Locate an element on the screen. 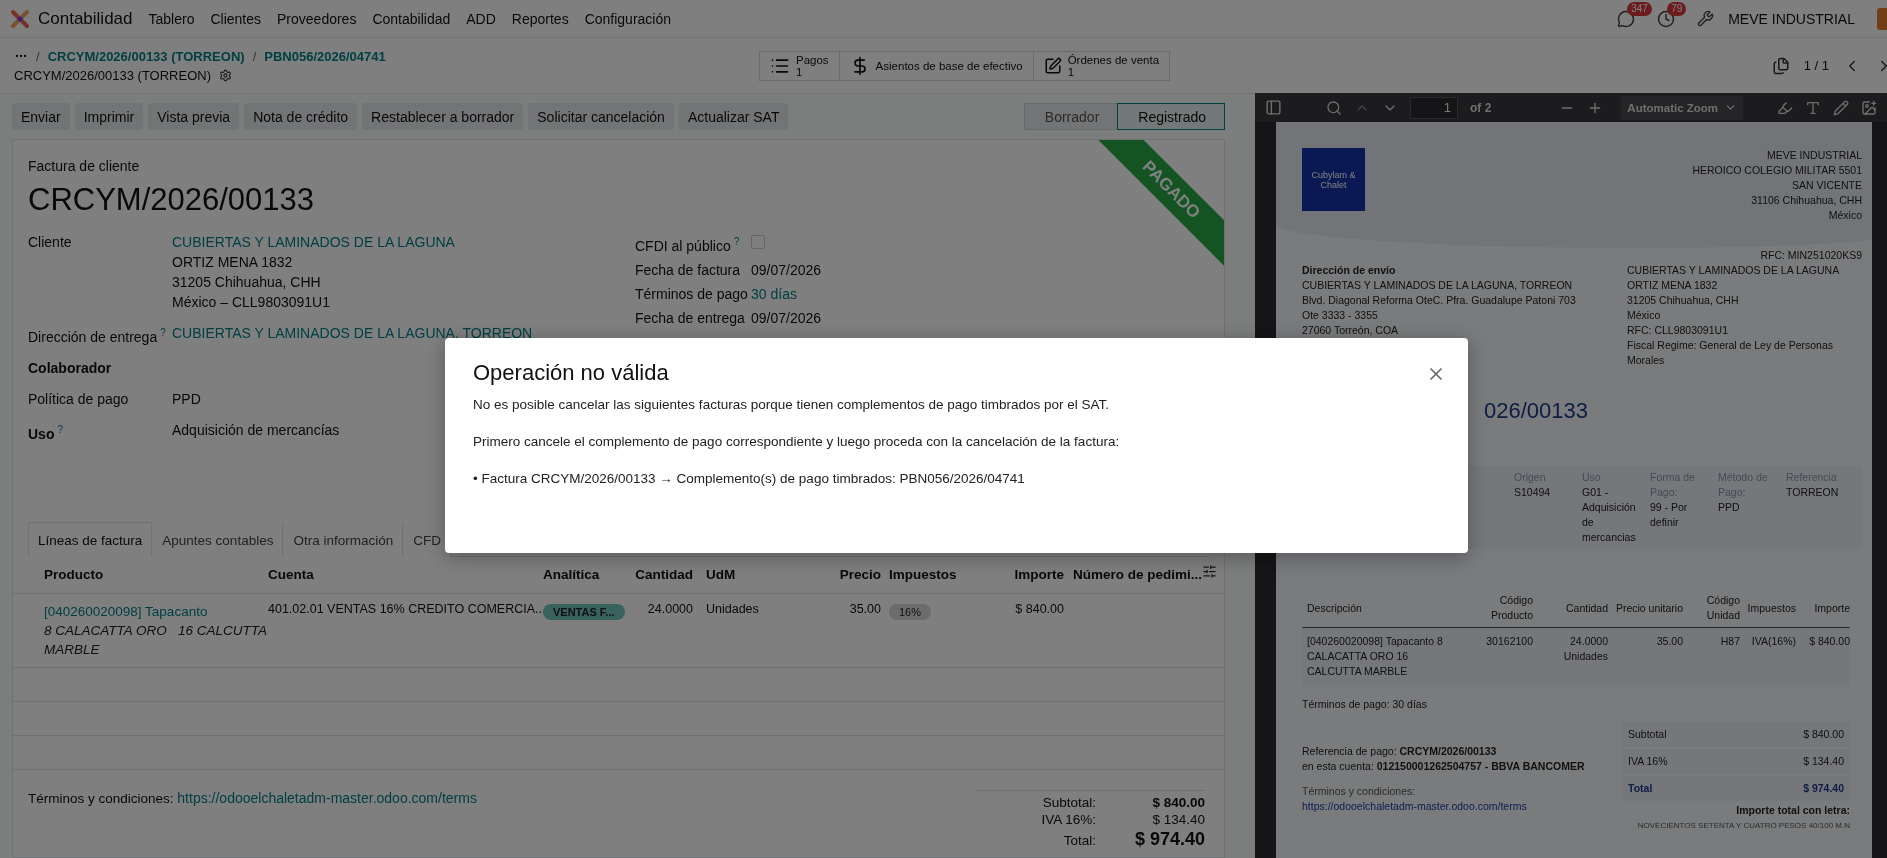 Image resolution: width=1887 pixels, height=858 pixels. field-link: CUBIERTAS Y LAMINADOS DE LA LAGUNA, TORREON is located at coordinates (352, 333).